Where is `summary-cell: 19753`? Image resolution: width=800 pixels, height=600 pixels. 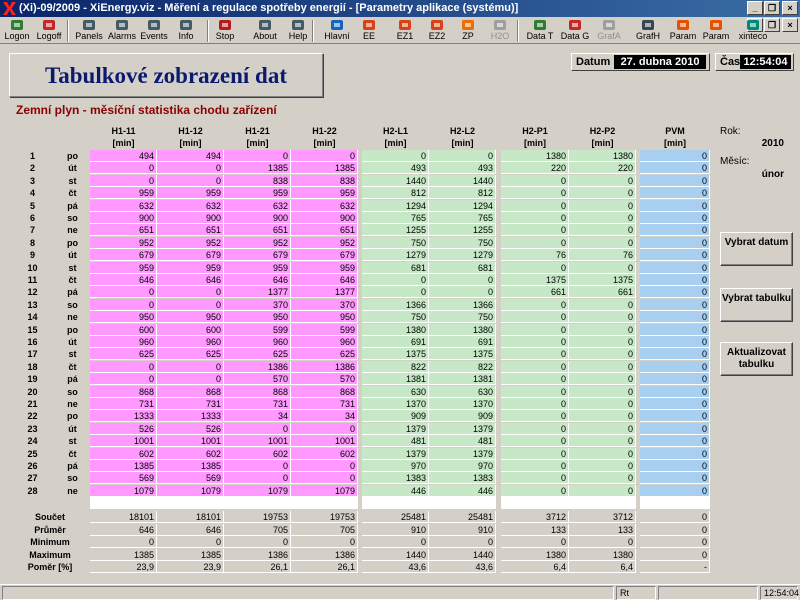
summary-cell: 19753 is located at coordinates (257, 517).